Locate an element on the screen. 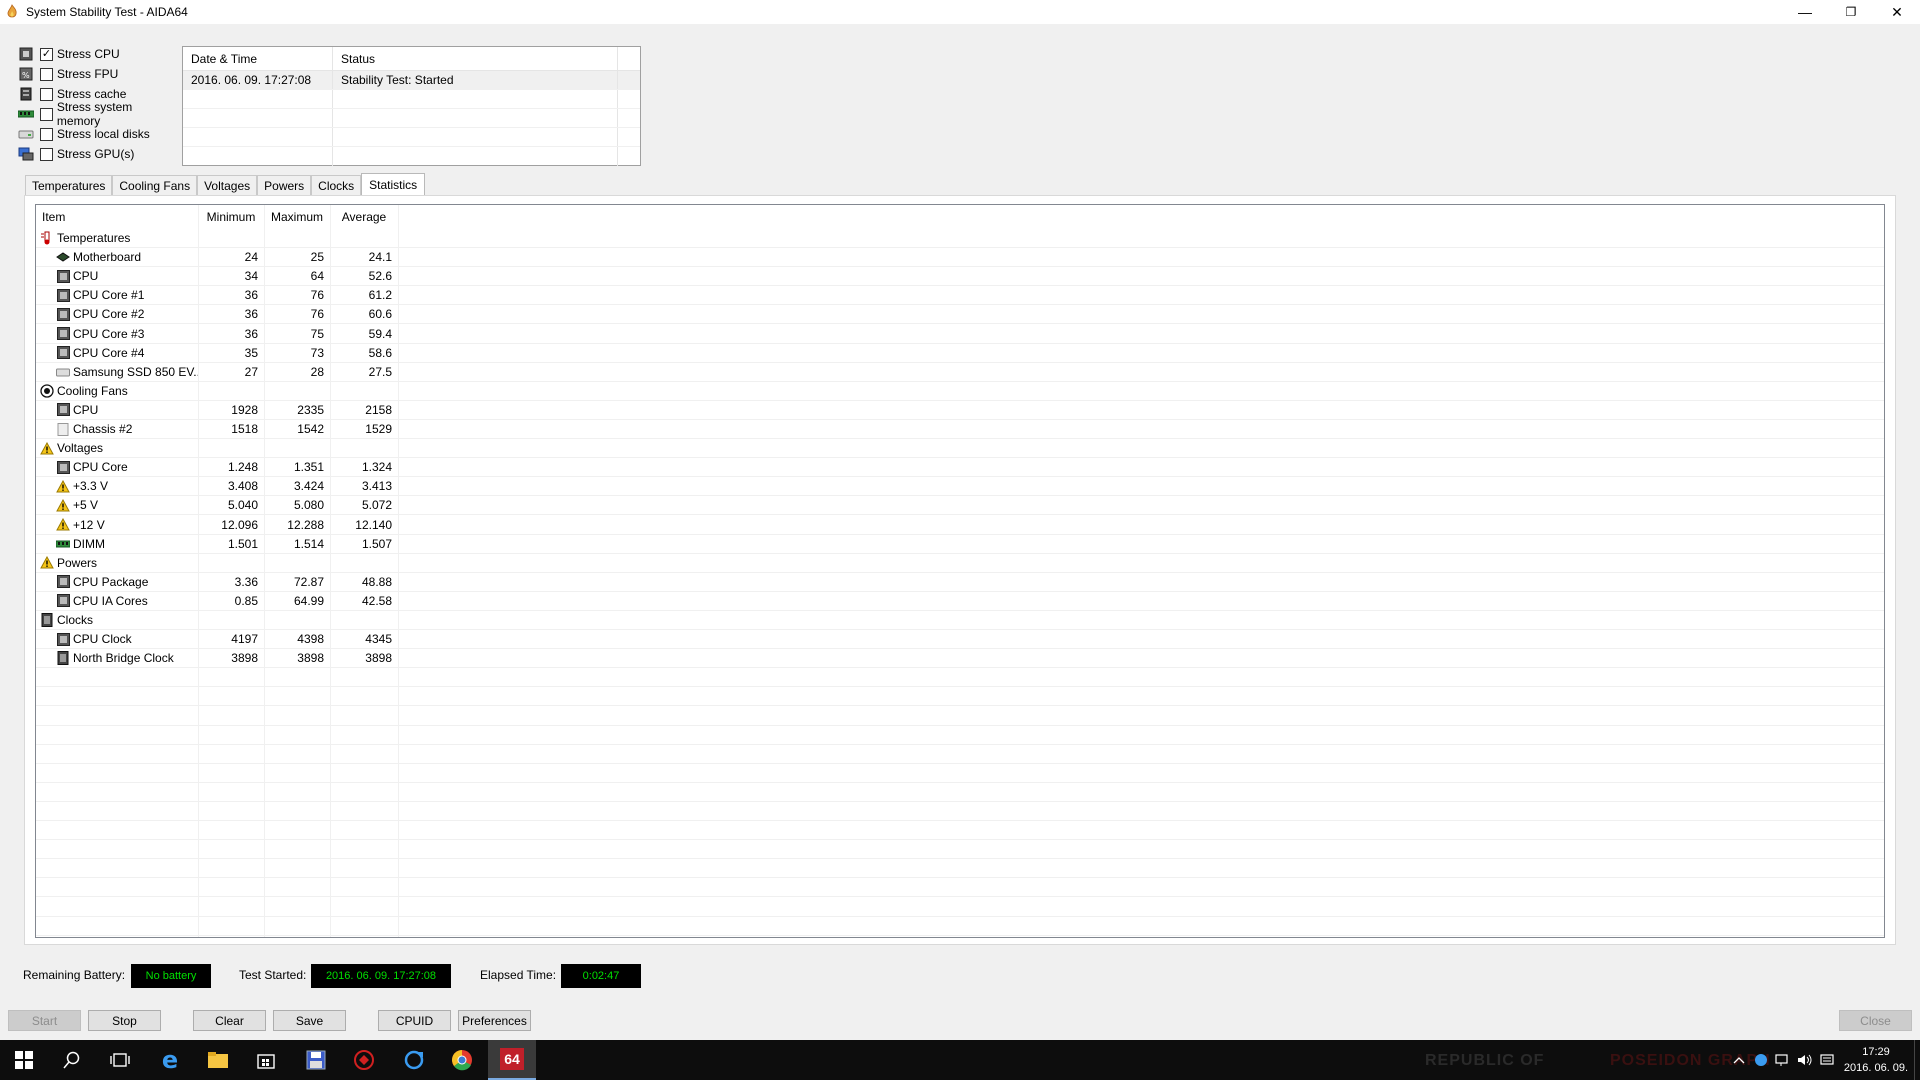 The height and width of the screenshot is (1080, 1920). save-button: Save is located at coordinates (309, 1020).